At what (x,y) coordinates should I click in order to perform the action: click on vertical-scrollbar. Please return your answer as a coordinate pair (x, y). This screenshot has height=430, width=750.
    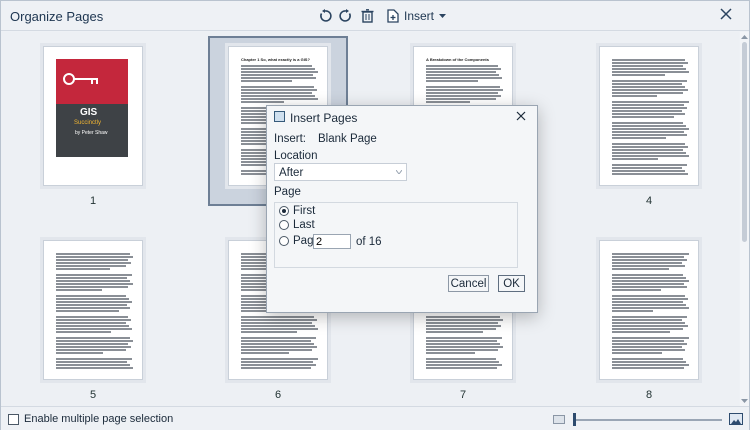
    Looking at the image, I should click on (744, 219).